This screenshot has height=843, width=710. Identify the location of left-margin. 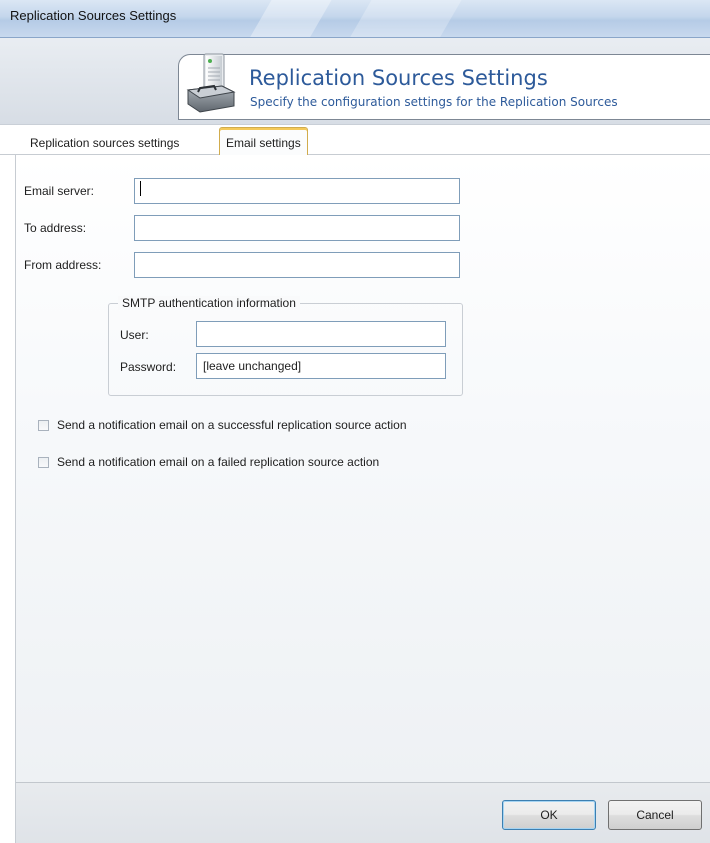
(7, 499).